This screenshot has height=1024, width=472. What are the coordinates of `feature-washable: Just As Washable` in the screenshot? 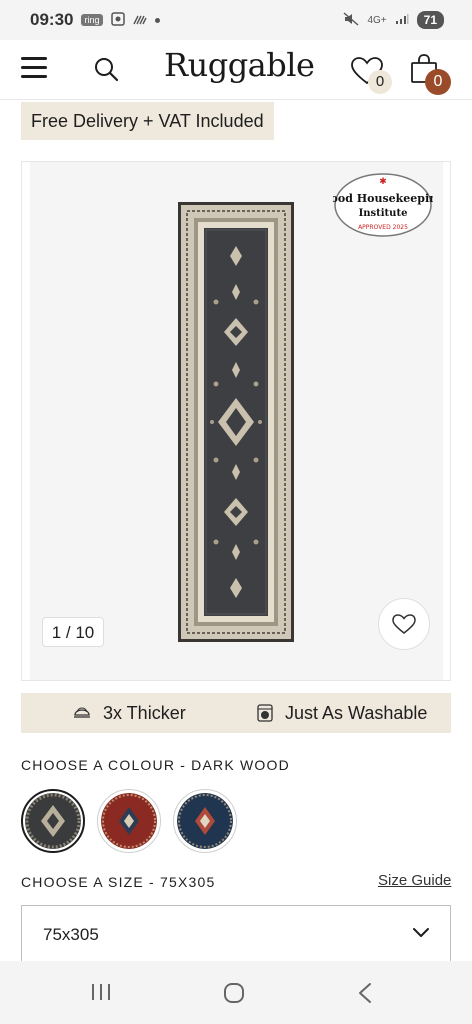 It's located at (342, 713).